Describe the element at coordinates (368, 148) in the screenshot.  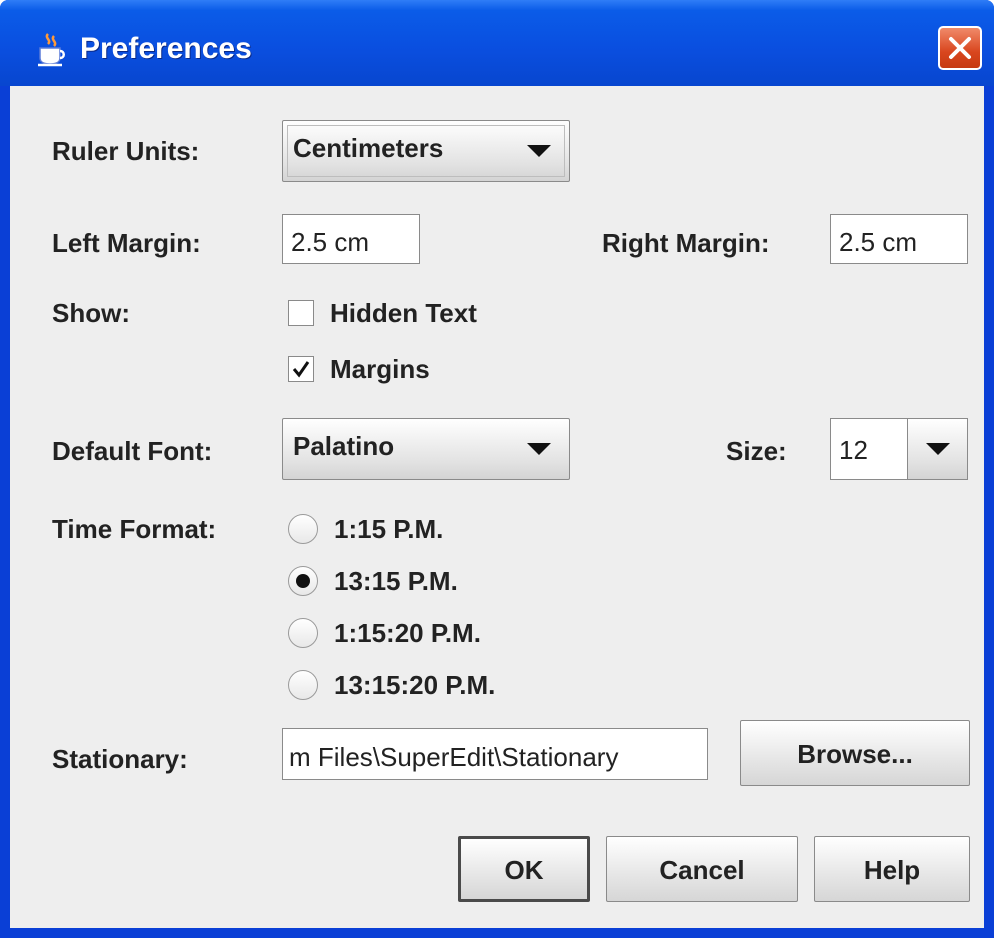
I see `ruler-units-value: Centimeters` at that location.